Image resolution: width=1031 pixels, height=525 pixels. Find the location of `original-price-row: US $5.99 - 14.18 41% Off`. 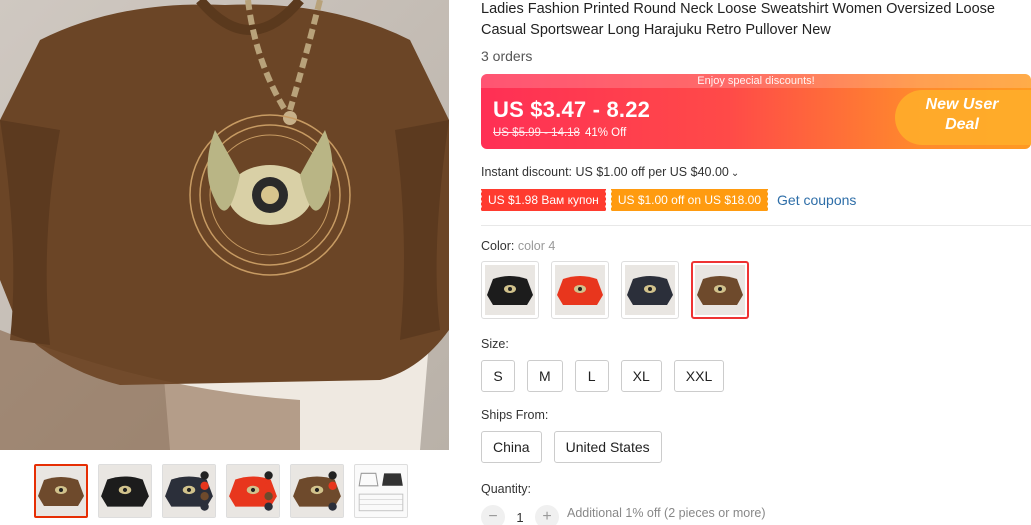

original-price-row: US $5.99 - 14.18 41% Off is located at coordinates (559, 133).